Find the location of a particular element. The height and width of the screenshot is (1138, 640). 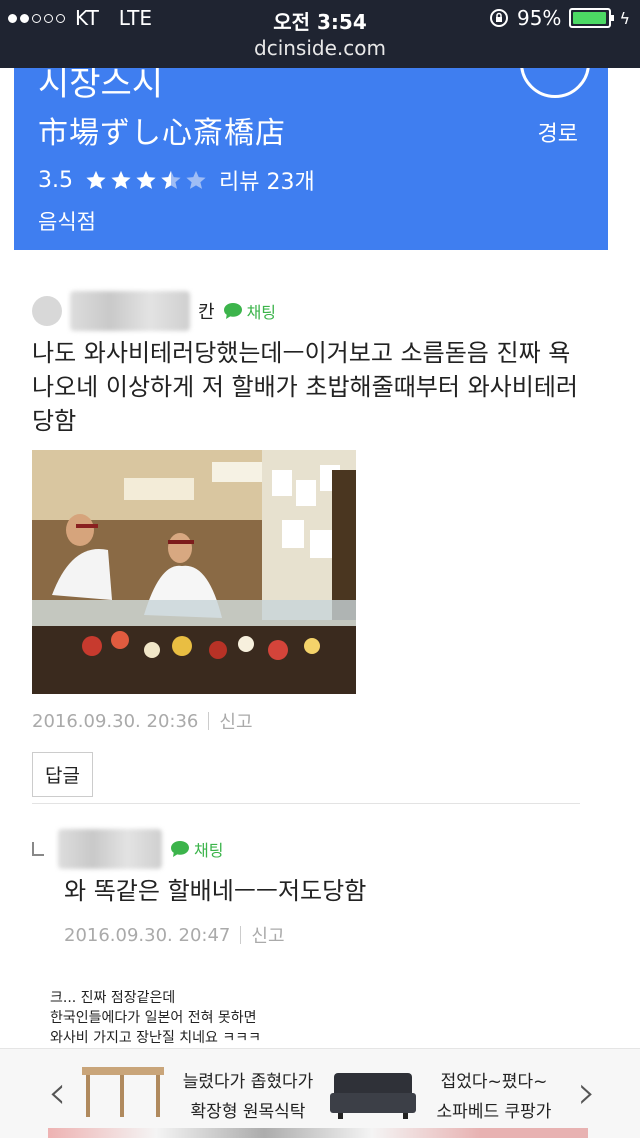

text-line: 와사비 가지고 장난질 치네요 ㅋㅋㅋ is located at coordinates (155, 1038).